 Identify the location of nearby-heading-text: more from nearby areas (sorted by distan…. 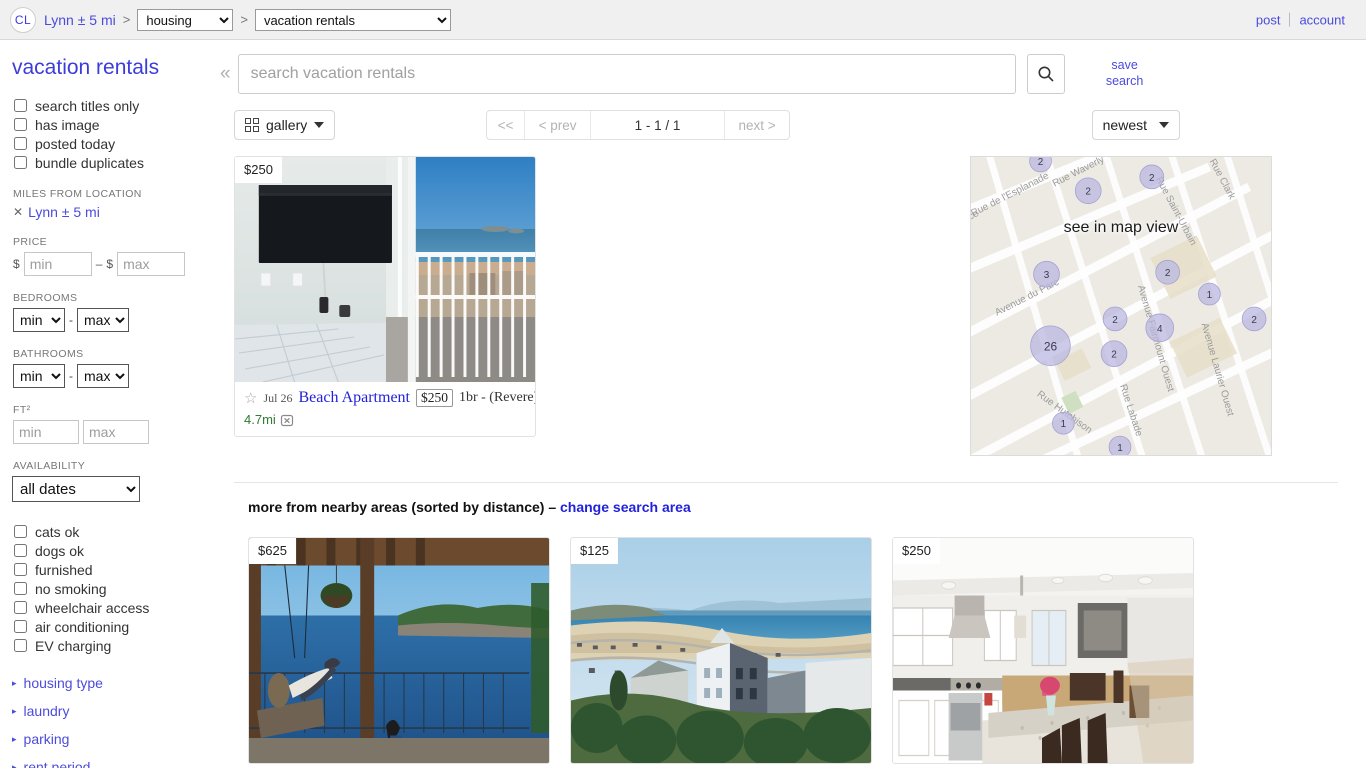
(402, 507).